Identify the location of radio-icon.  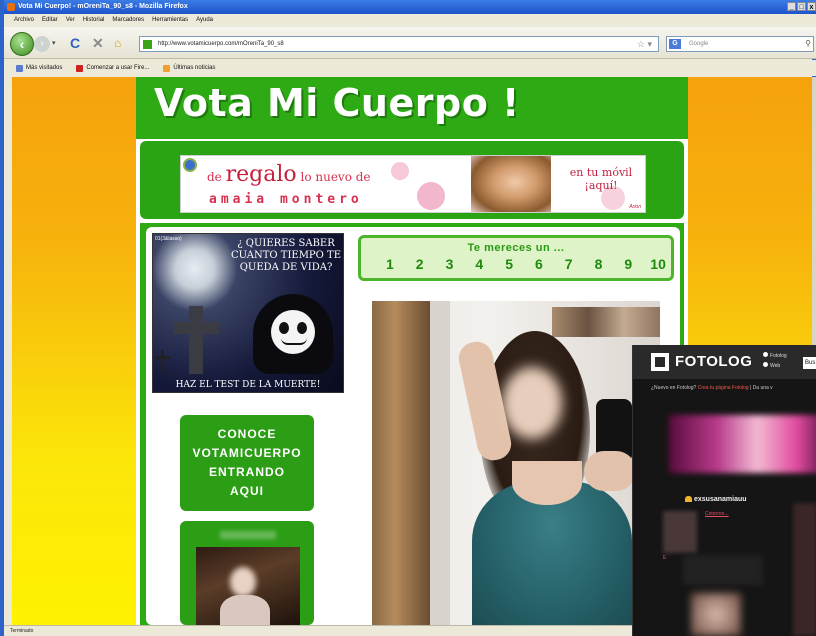
(765, 364).